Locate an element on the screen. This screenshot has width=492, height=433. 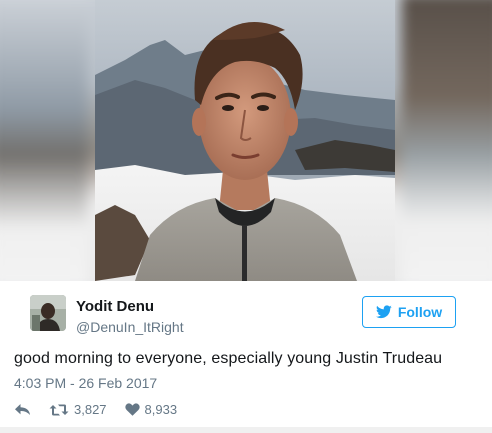
user-name: Yodit Denu is located at coordinates (115, 306).